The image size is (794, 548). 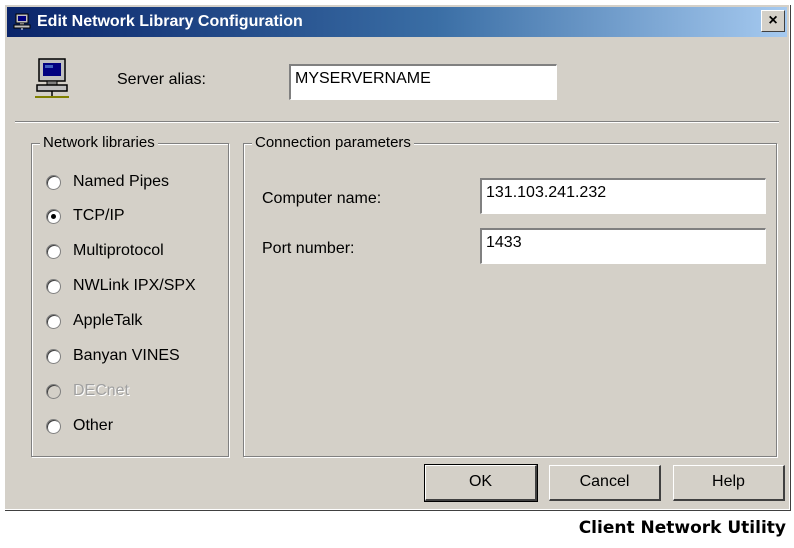 I want to click on ok-button: OK, so click(x=481, y=483).